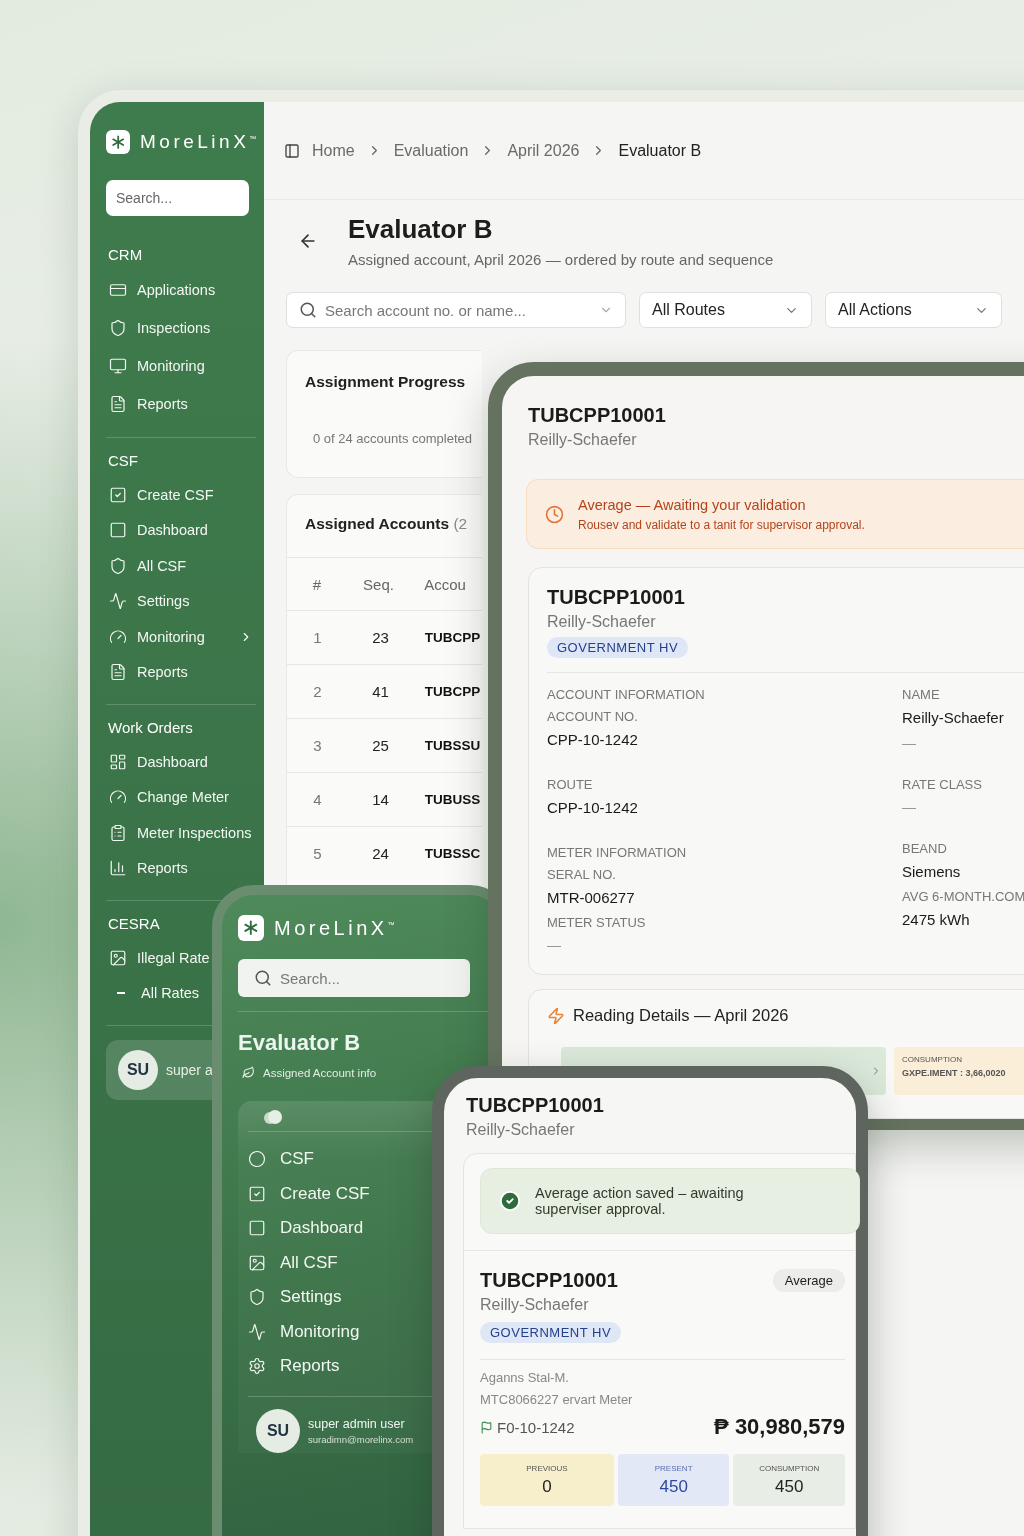 The image size is (1024, 1536). I want to click on menu-item: Dashboard, so click(306, 1228).